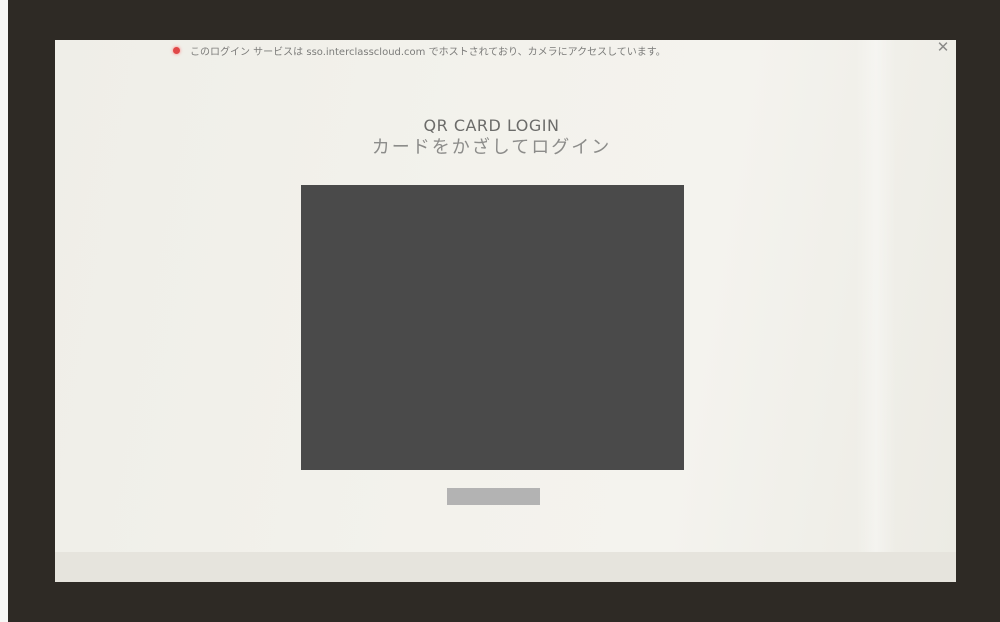 The image size is (1000, 622). Describe the element at coordinates (491, 125) in the screenshot. I see `page-title: QR CARD LOGIN` at that location.